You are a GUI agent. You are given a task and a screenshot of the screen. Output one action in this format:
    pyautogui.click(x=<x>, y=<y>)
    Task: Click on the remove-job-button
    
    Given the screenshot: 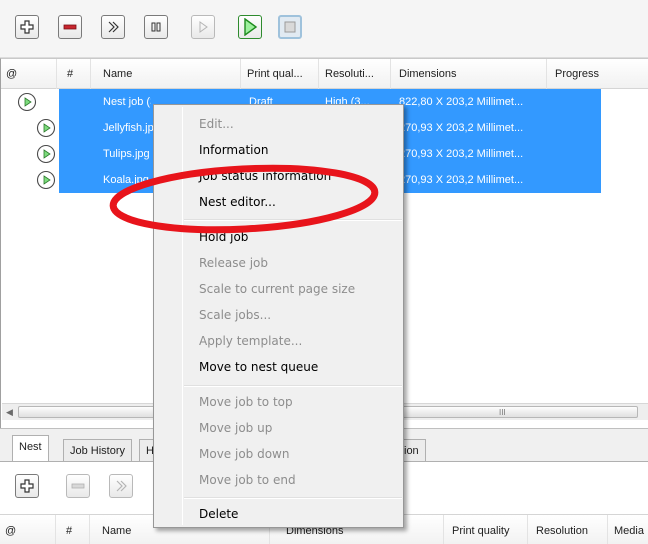 What is the action you would take?
    pyautogui.click(x=70, y=27)
    